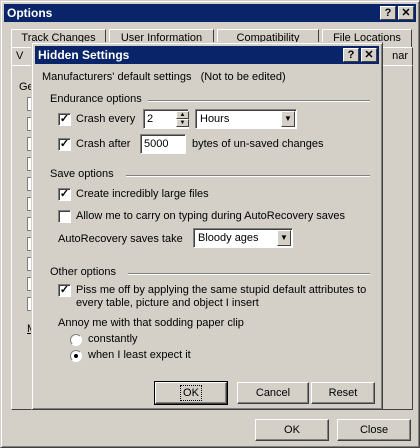  Describe the element at coordinates (351, 55) in the screenshot. I see `dialog-help-button: ?` at that location.